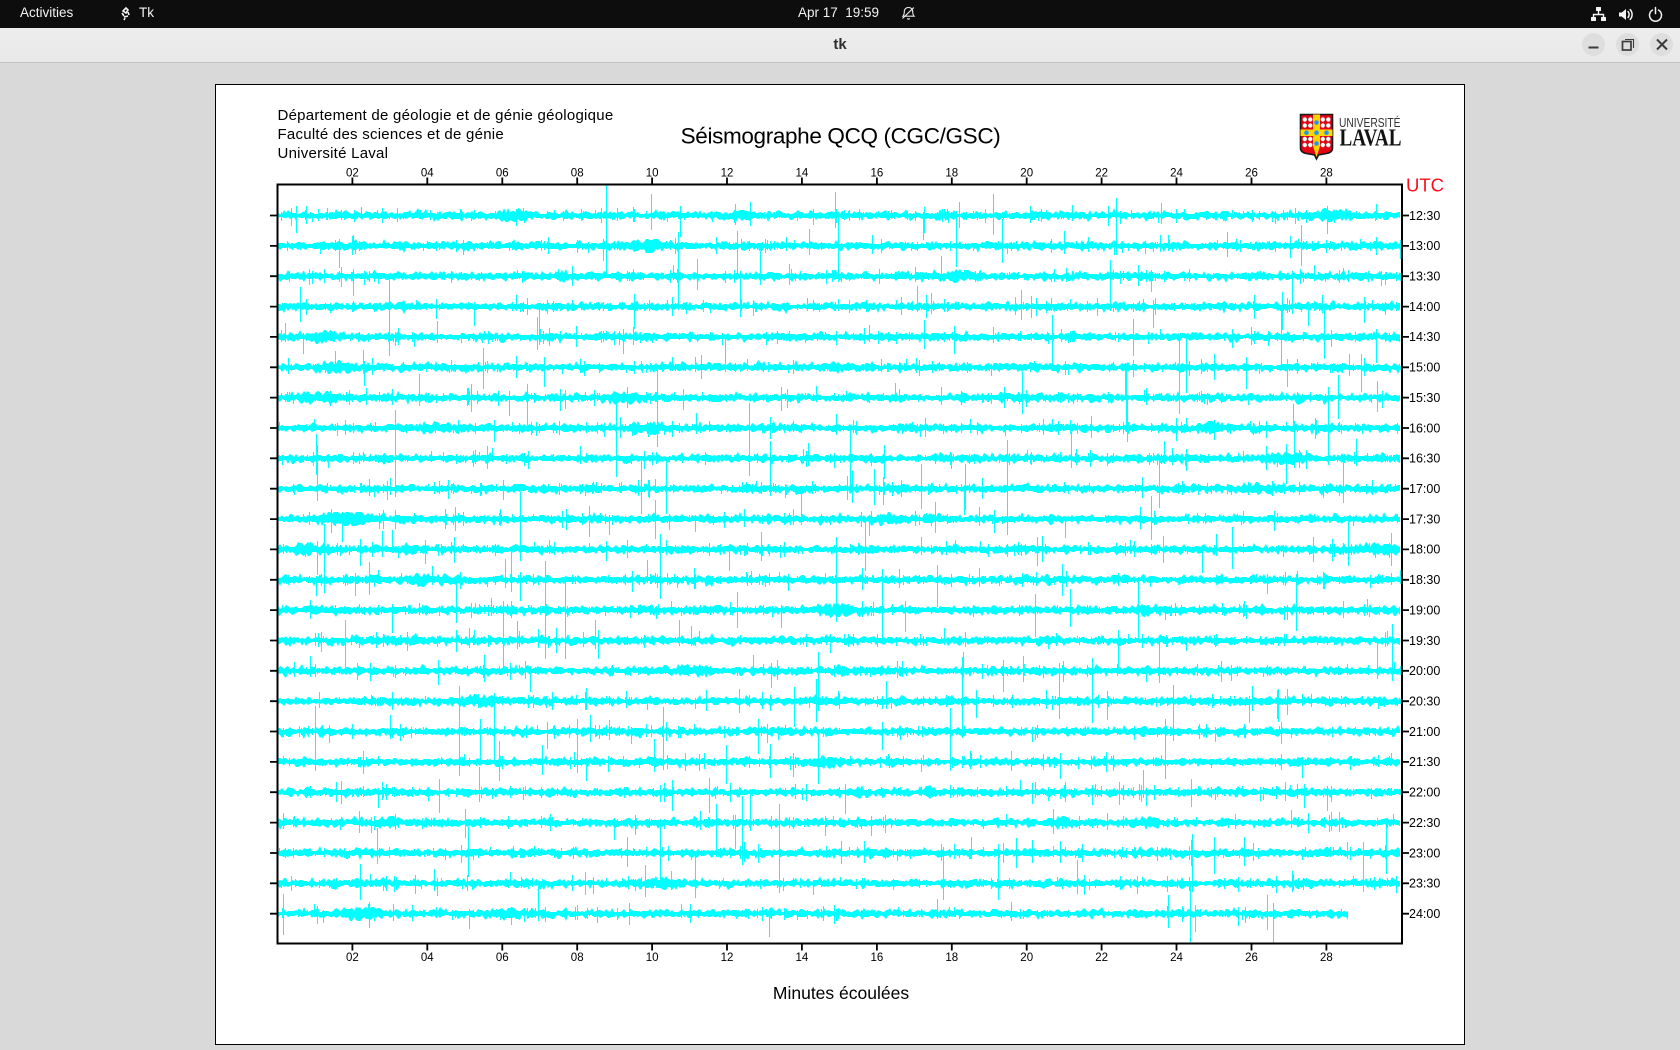 The image size is (1680, 1050). What do you see at coordinates (1424, 580) in the screenshot?
I see `svg-text: 18:30` at bounding box center [1424, 580].